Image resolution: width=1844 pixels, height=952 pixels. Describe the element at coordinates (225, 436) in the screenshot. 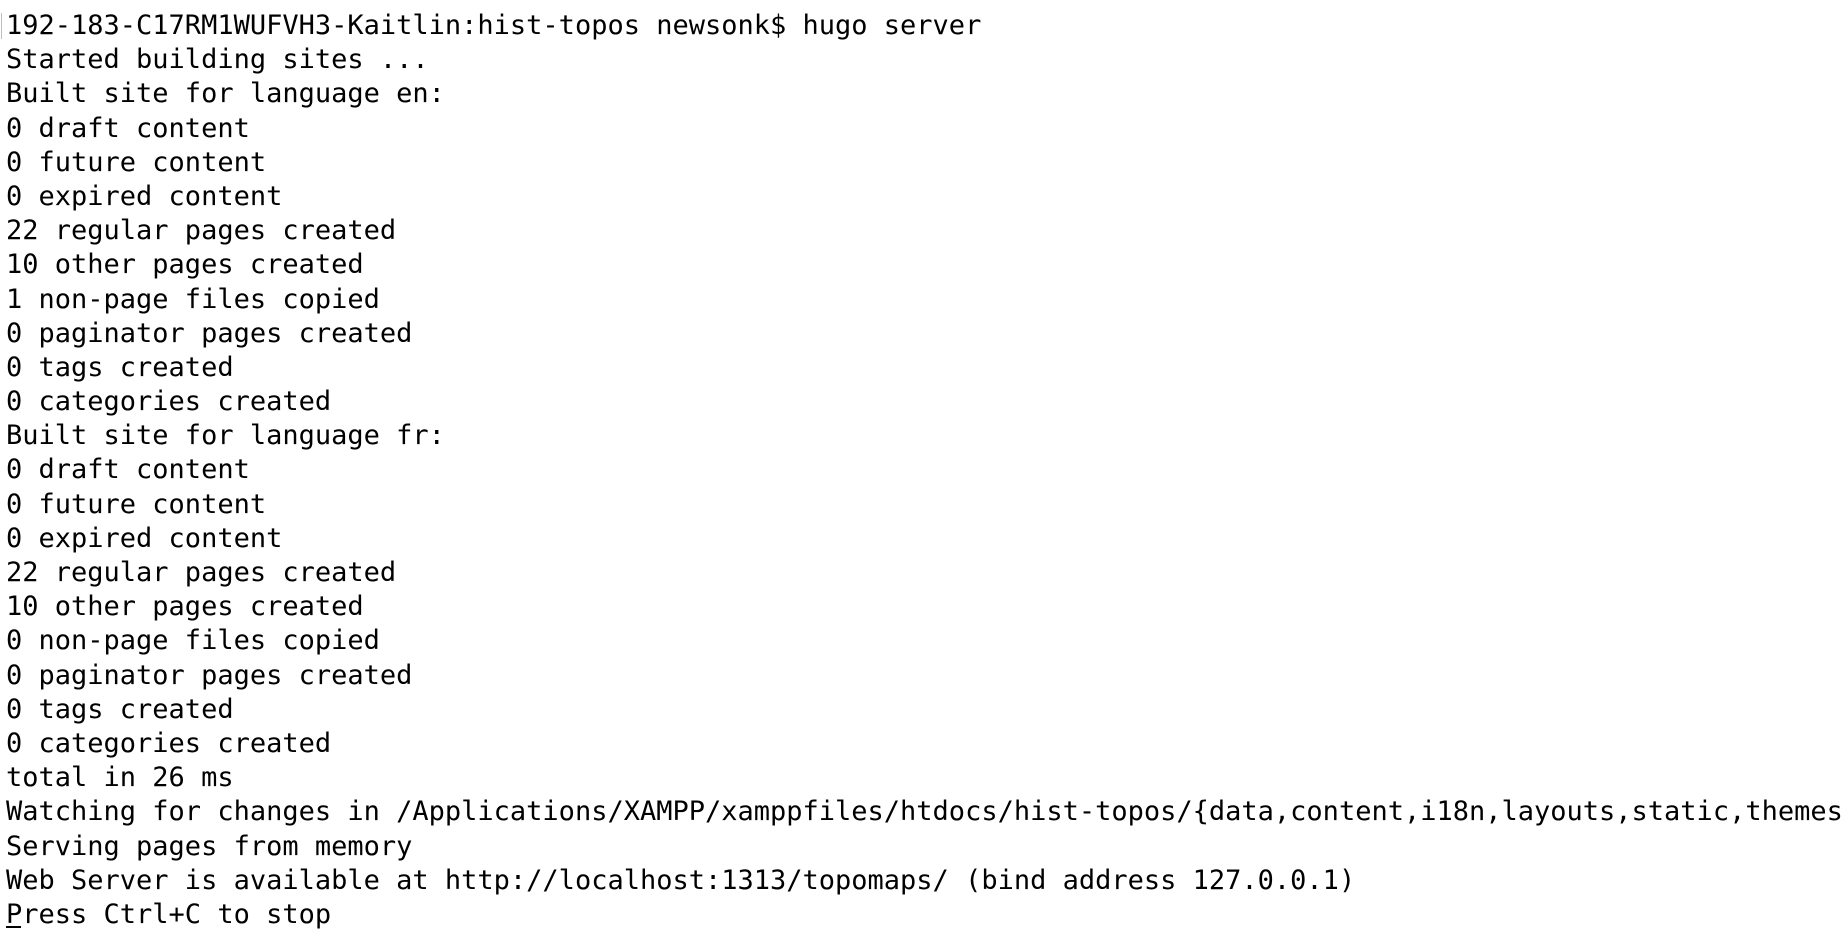

I see `output-line: Built site for language fr:` at that location.